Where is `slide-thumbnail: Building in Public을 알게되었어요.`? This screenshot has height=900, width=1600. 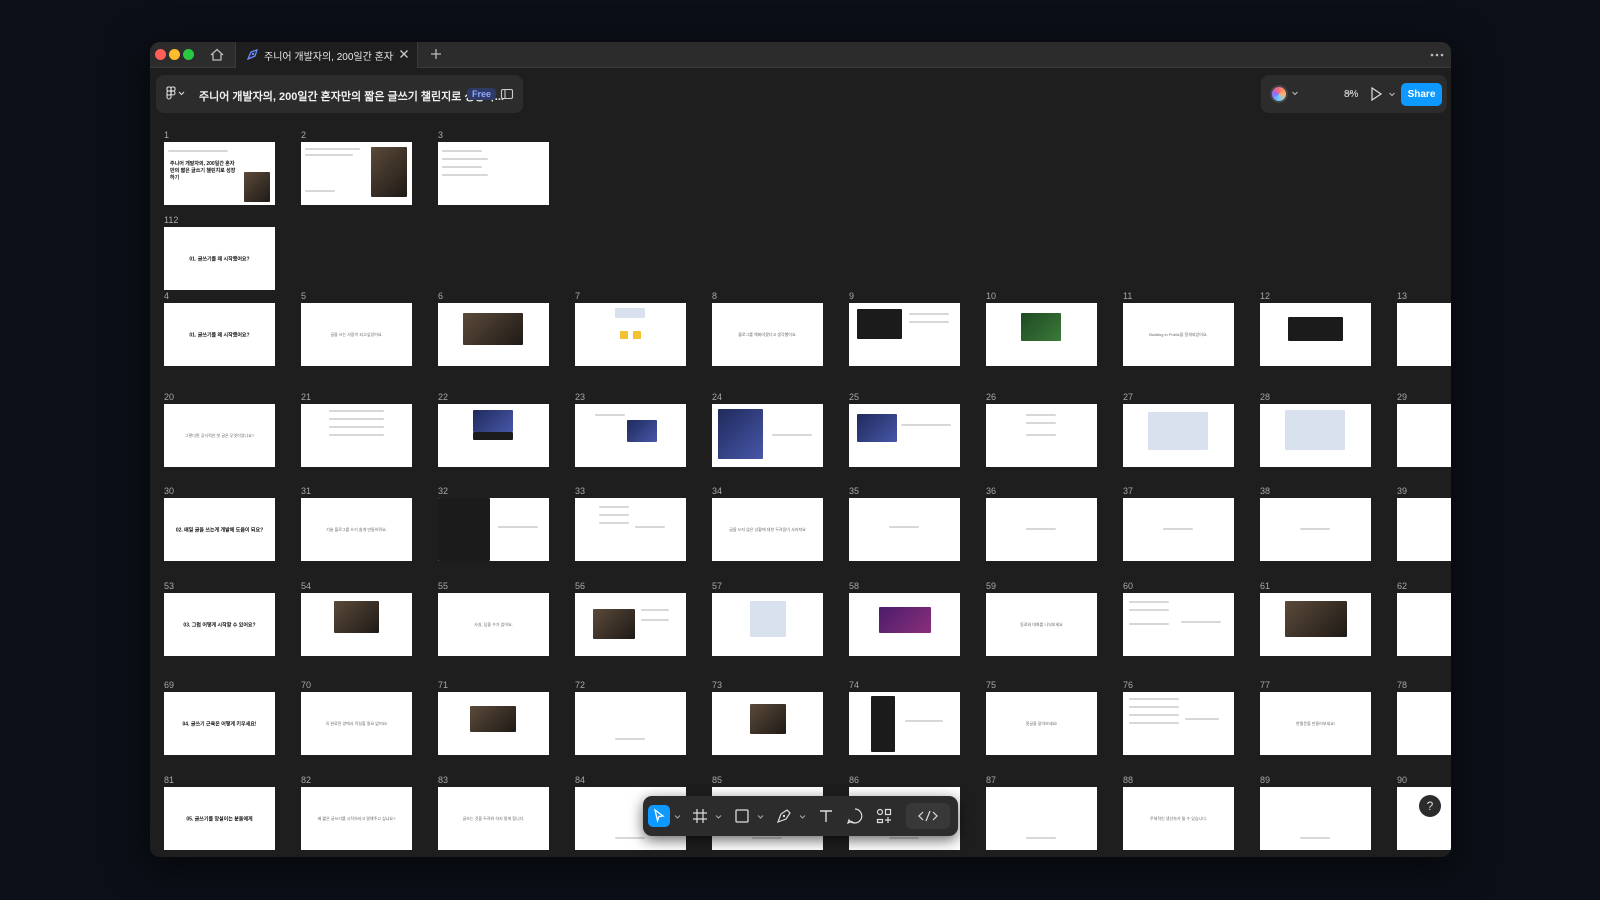 slide-thumbnail: Building in Public을 알게되었어요. is located at coordinates (1178, 334).